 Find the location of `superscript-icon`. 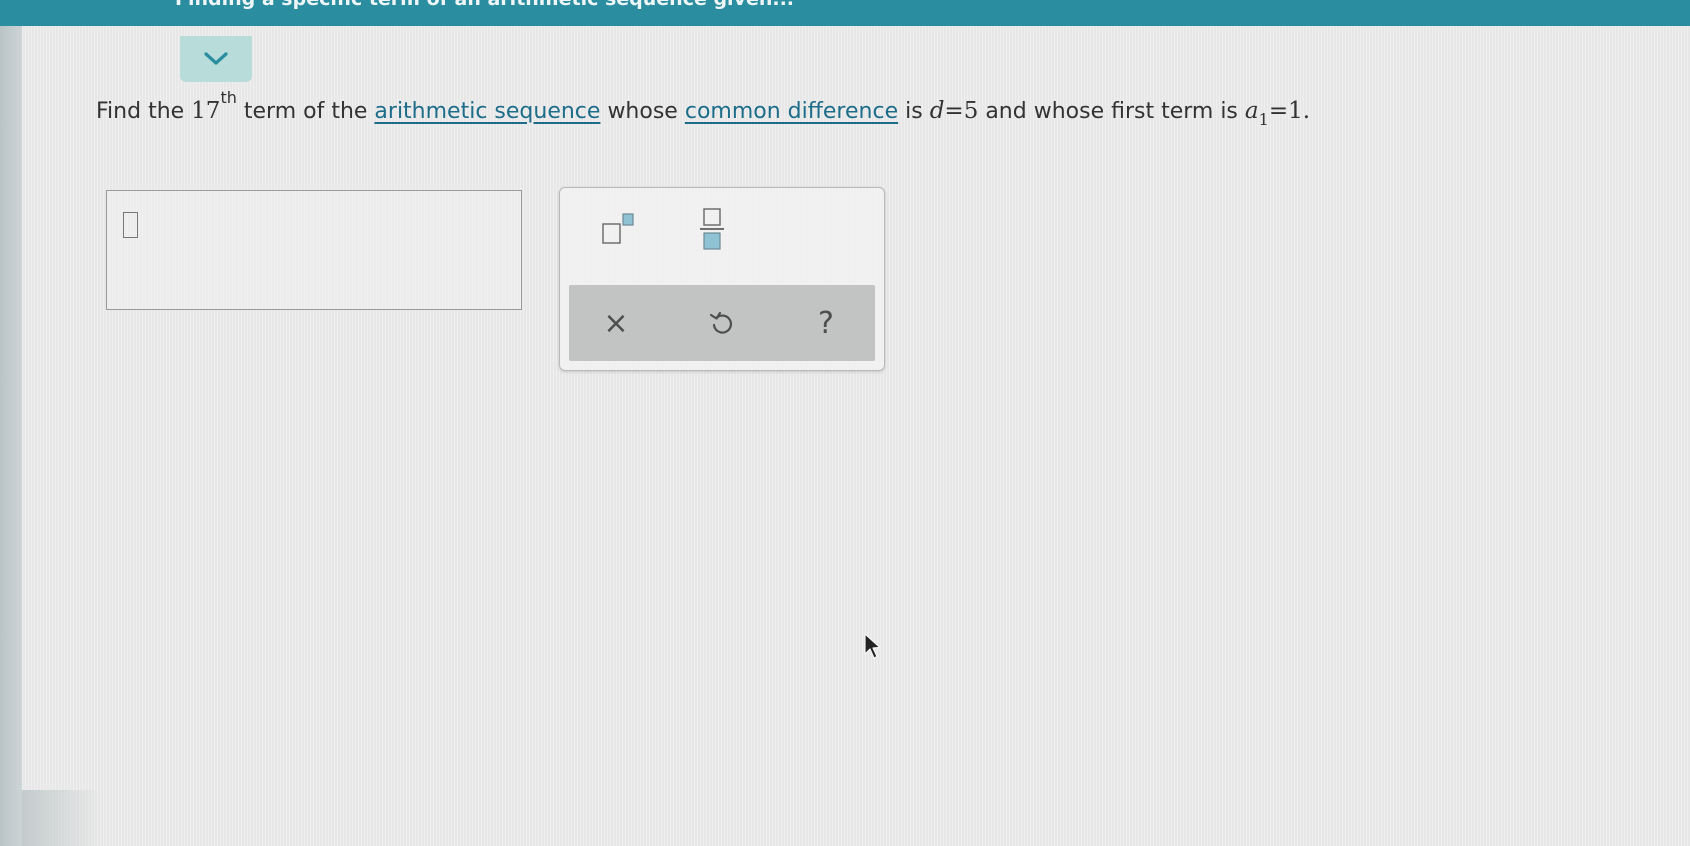

superscript-icon is located at coordinates (618, 228).